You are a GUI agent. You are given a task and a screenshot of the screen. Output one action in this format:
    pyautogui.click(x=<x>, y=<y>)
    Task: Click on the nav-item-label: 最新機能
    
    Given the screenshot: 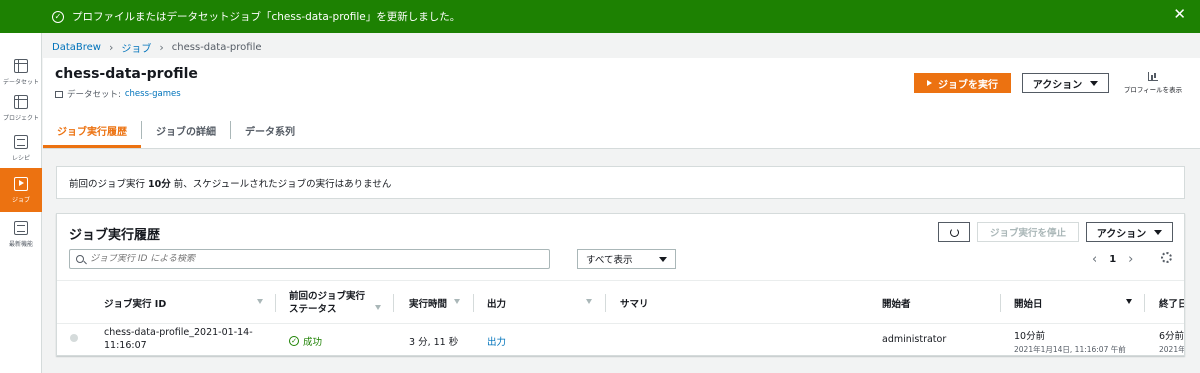 What is the action you would take?
    pyautogui.click(x=20, y=244)
    